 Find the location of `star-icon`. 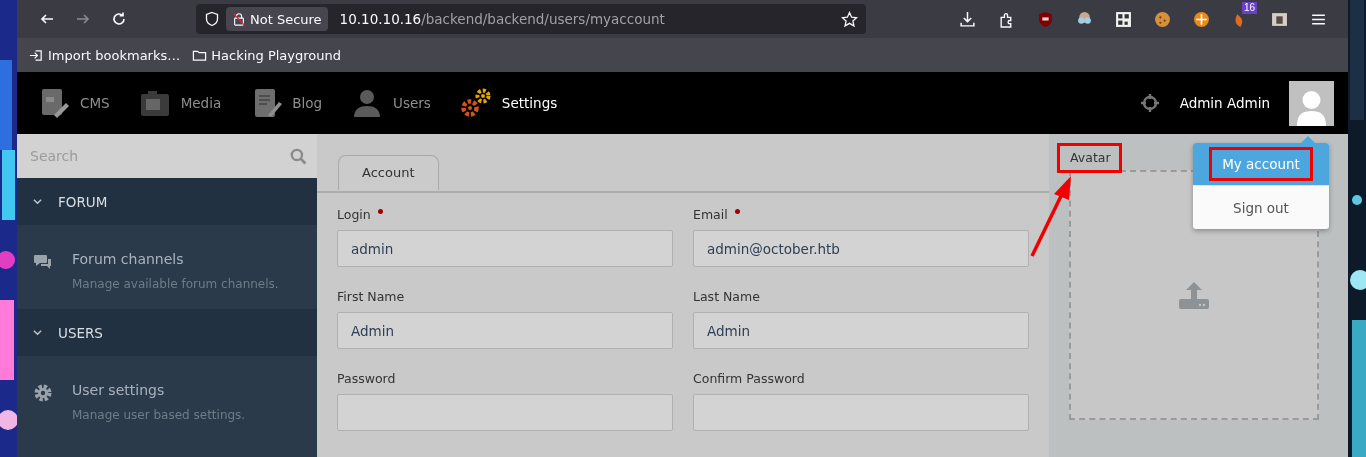

star-icon is located at coordinates (849, 19).